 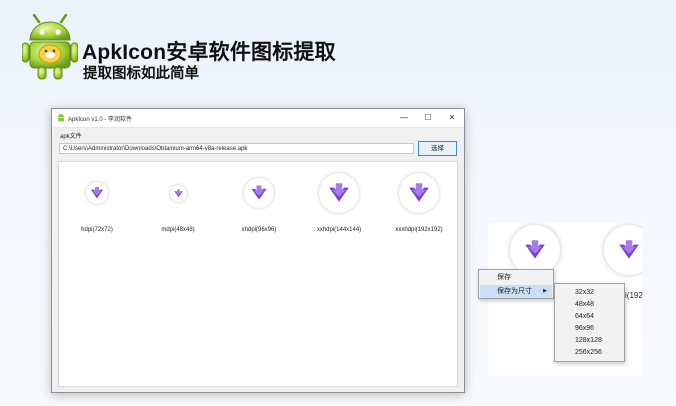 What do you see at coordinates (339, 230) in the screenshot?
I see `icon-size-label: xxhdpi(144x144)` at bounding box center [339, 230].